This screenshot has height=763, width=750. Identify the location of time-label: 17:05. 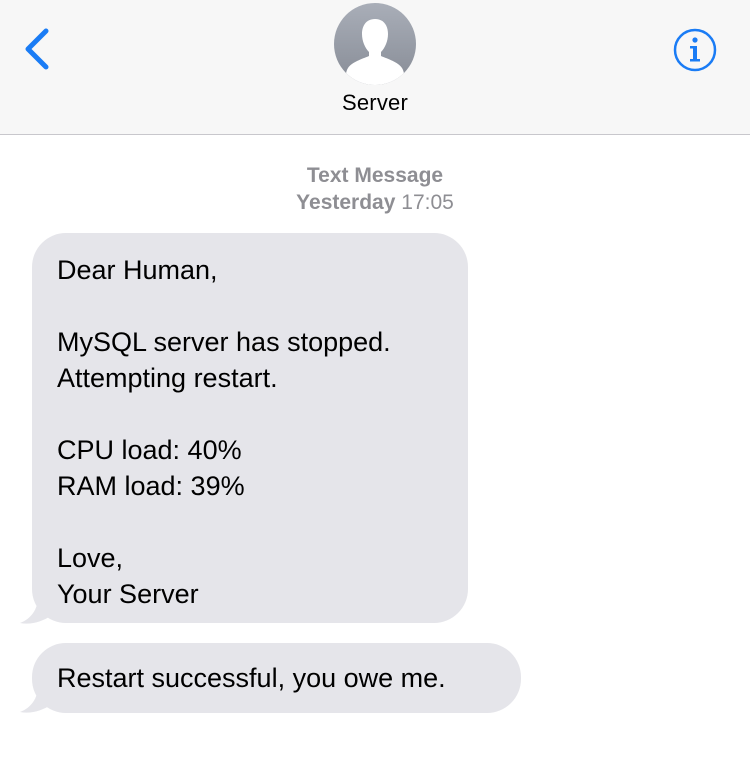
(427, 202).